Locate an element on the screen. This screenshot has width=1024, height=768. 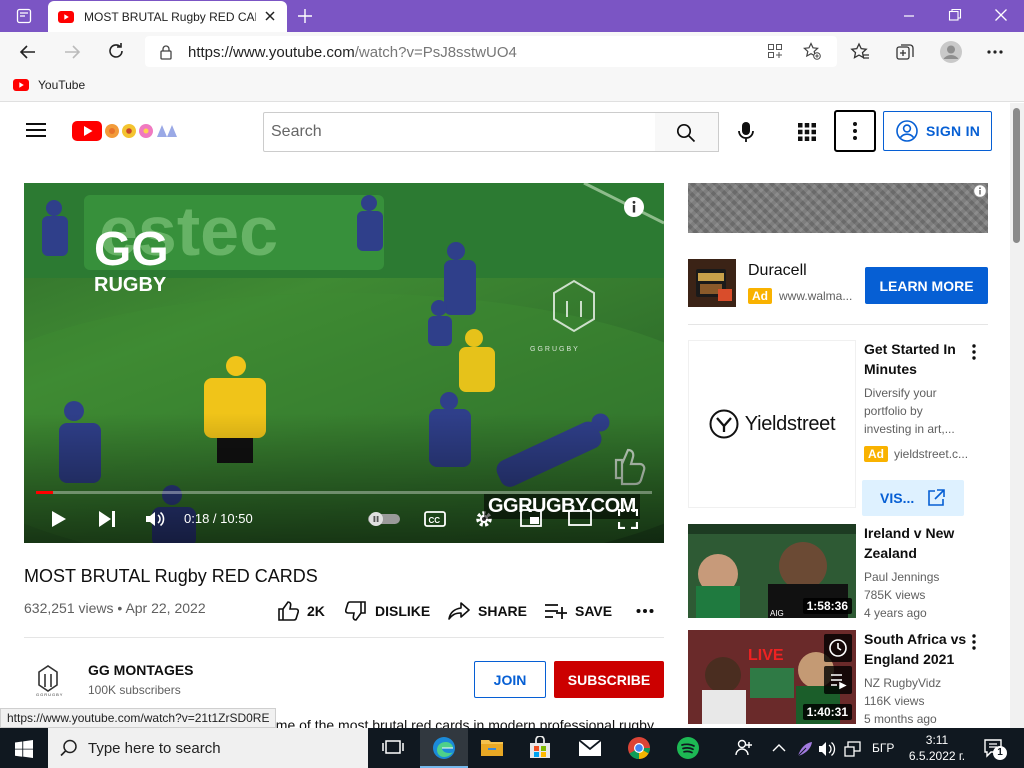
upload-date: Apr 22, 2022 is located at coordinates (165, 608).